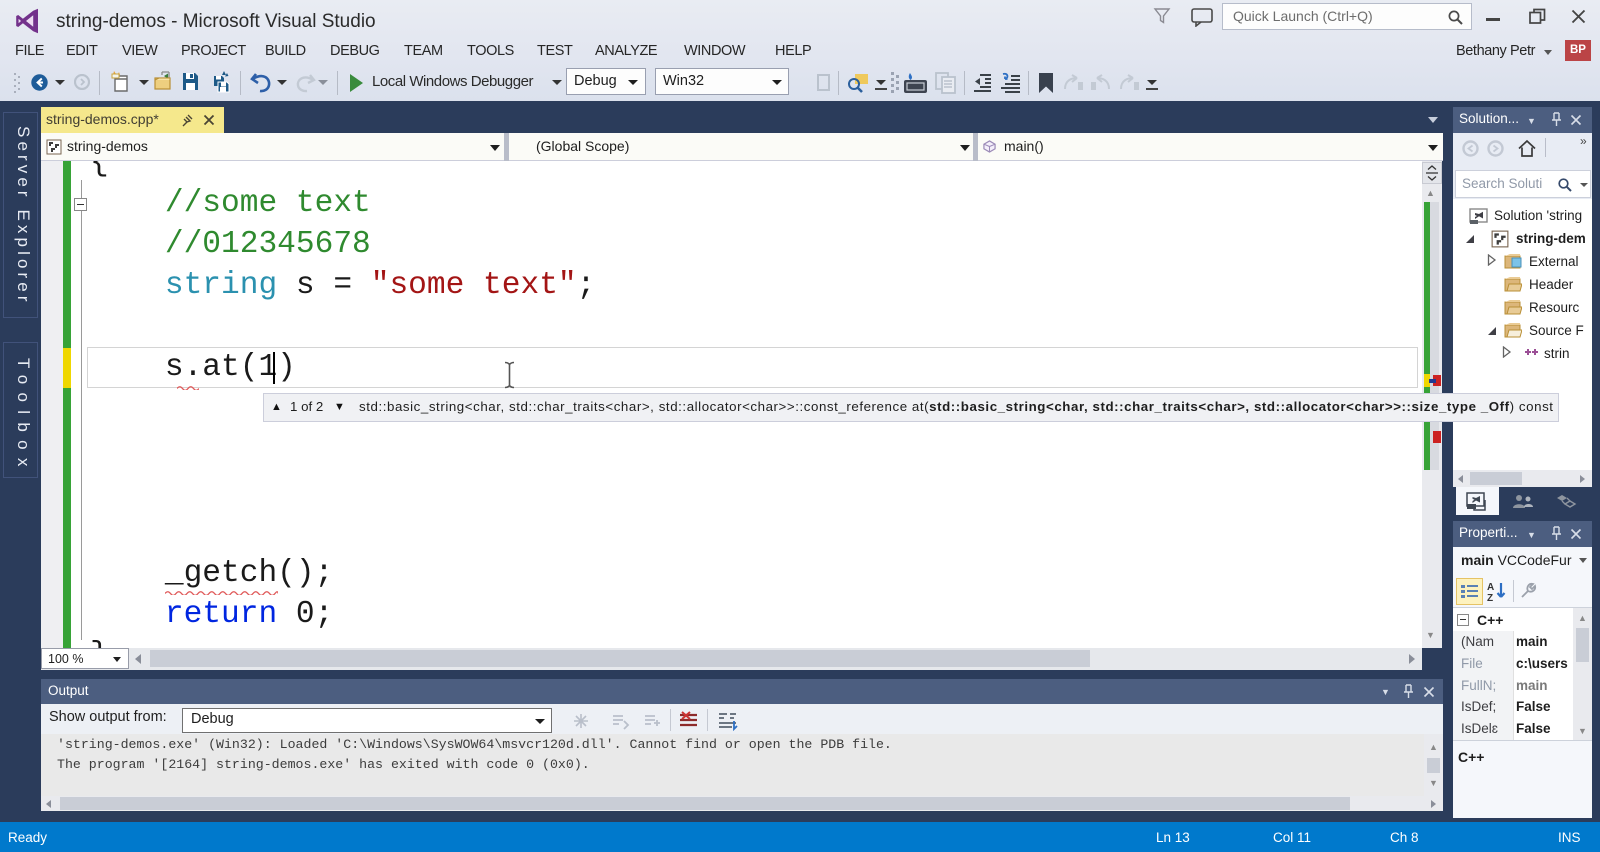  I want to click on svg-text: A, so click(1490, 587).